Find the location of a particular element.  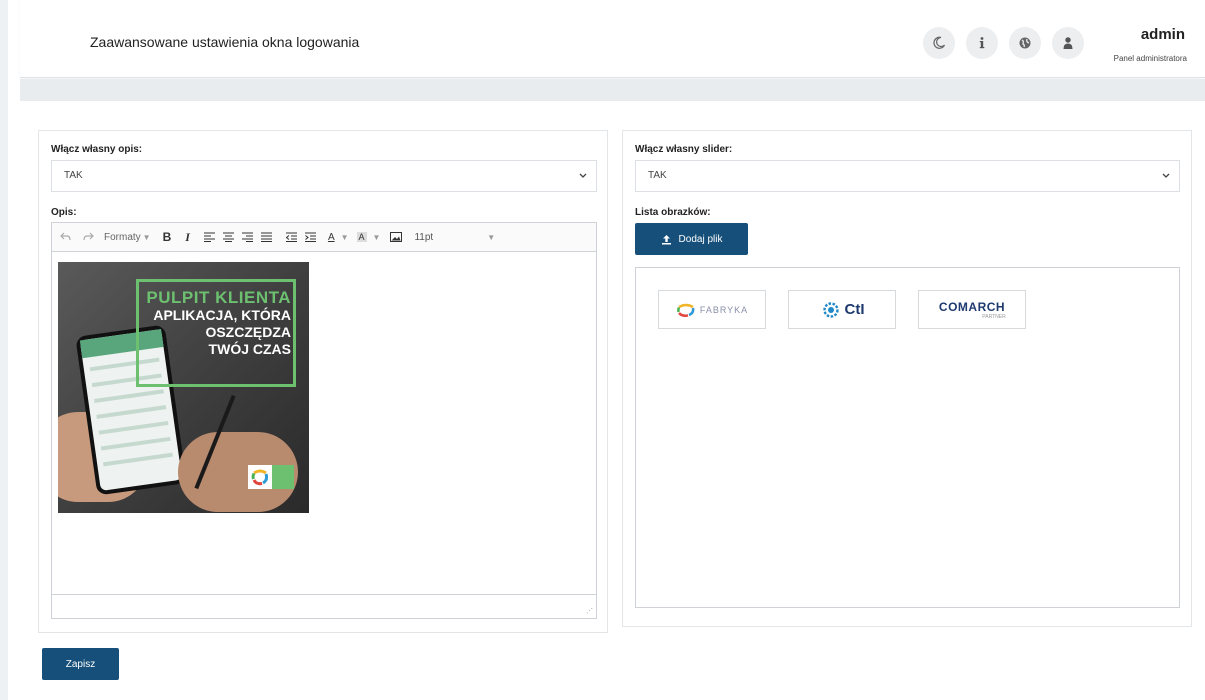

moon-icon is located at coordinates (939, 43).